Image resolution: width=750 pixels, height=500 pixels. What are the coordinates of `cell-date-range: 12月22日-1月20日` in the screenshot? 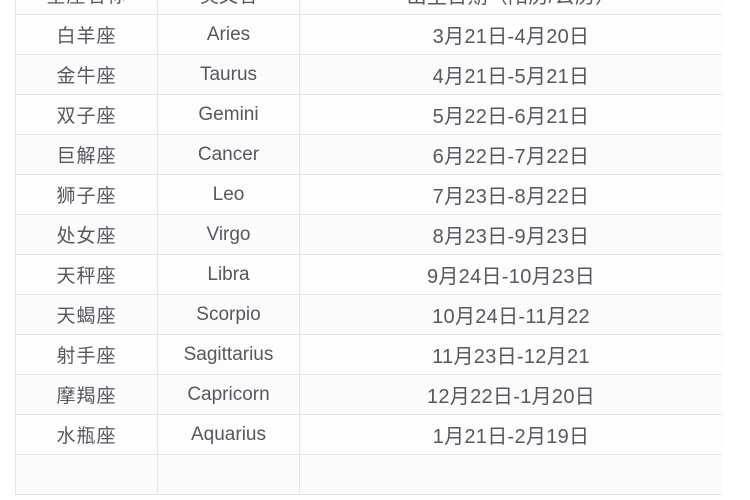 It's located at (510, 394).